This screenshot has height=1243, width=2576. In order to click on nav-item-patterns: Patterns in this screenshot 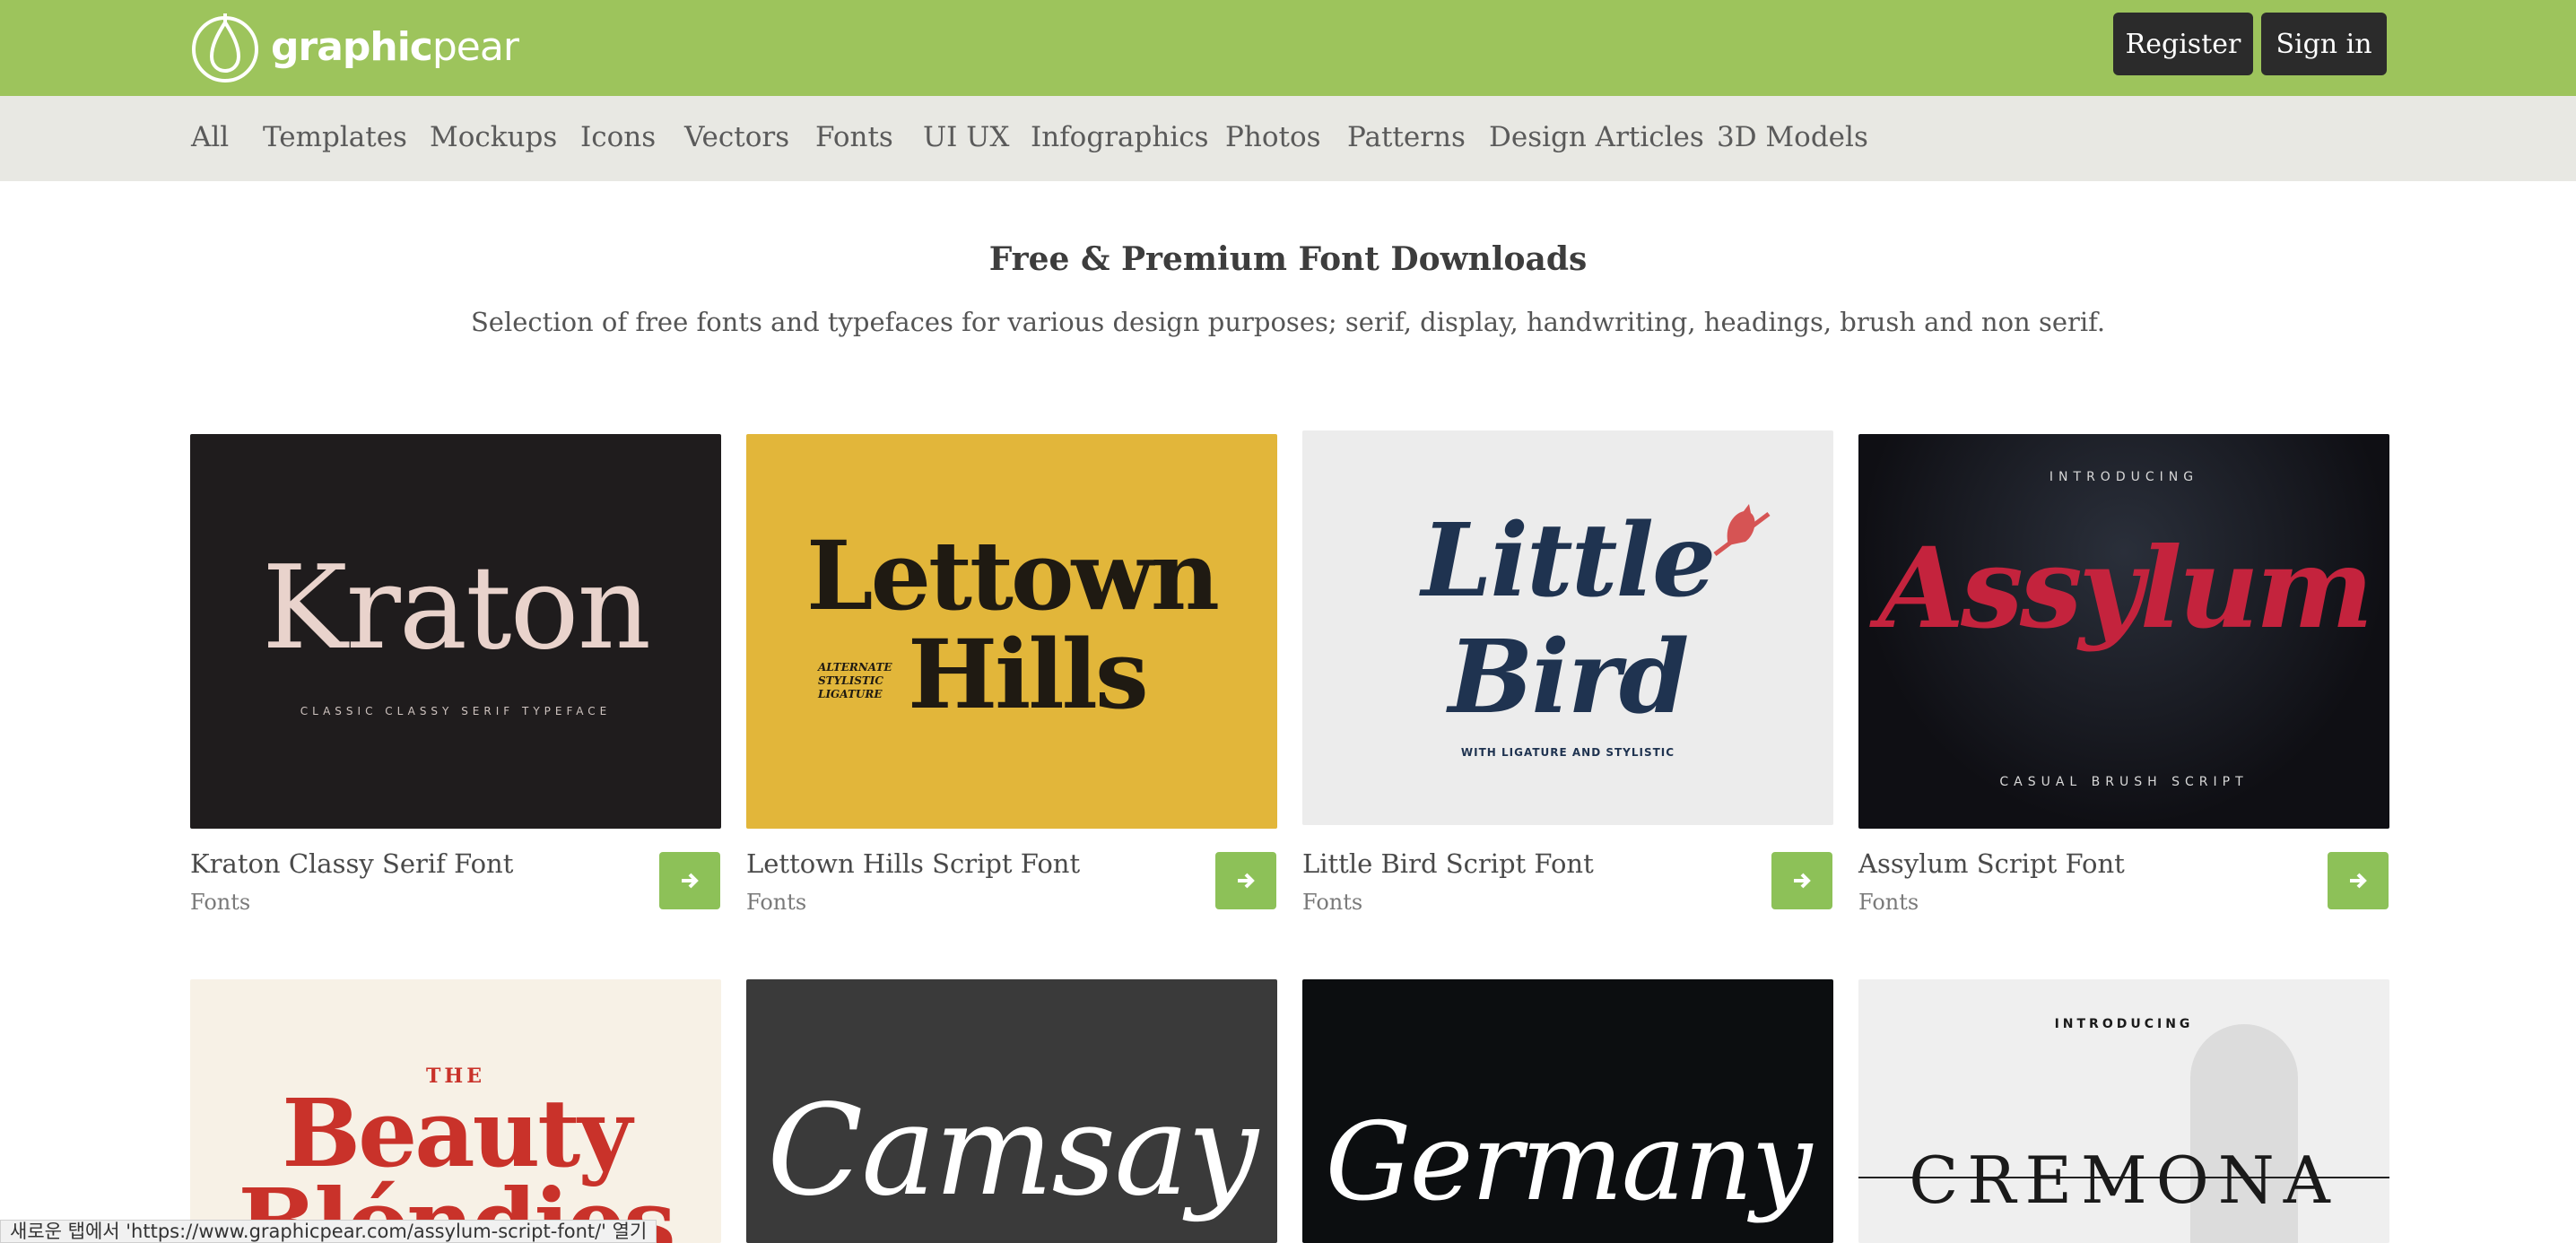, I will do `click(1406, 137)`.